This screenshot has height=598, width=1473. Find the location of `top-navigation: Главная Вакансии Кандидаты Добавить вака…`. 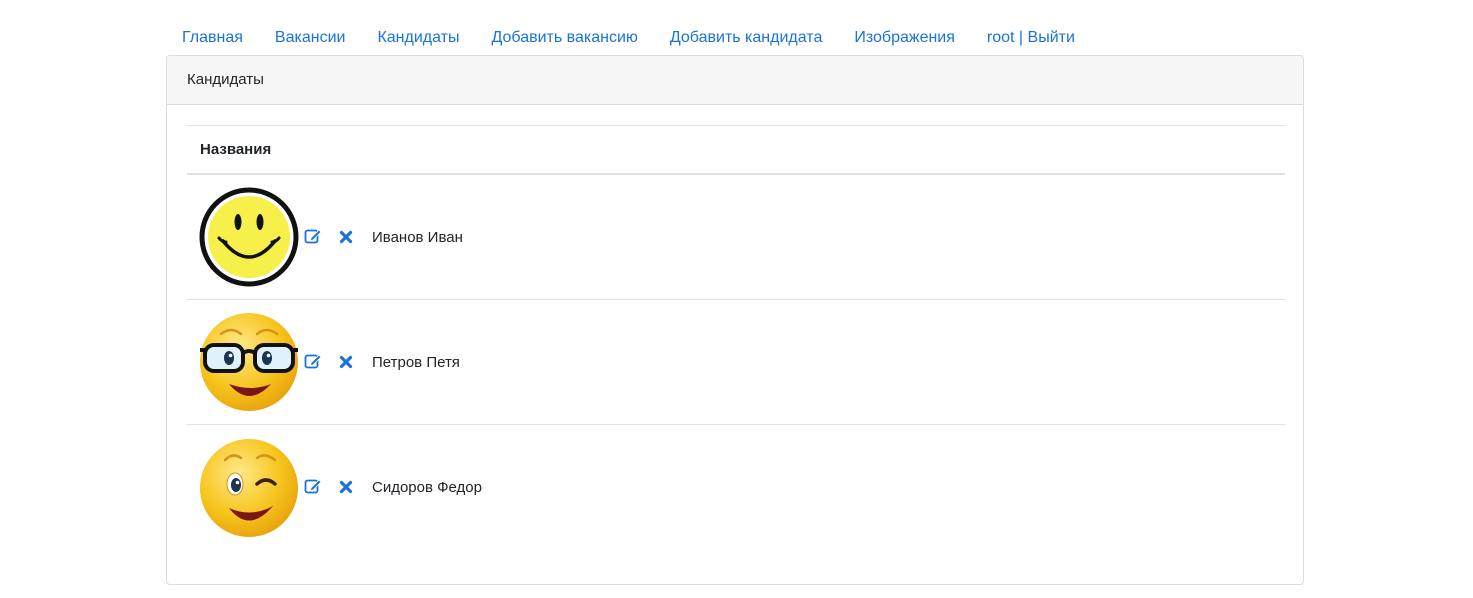

top-navigation: Главная Вакансии Кандидаты Добавить вака… is located at coordinates (628, 38).